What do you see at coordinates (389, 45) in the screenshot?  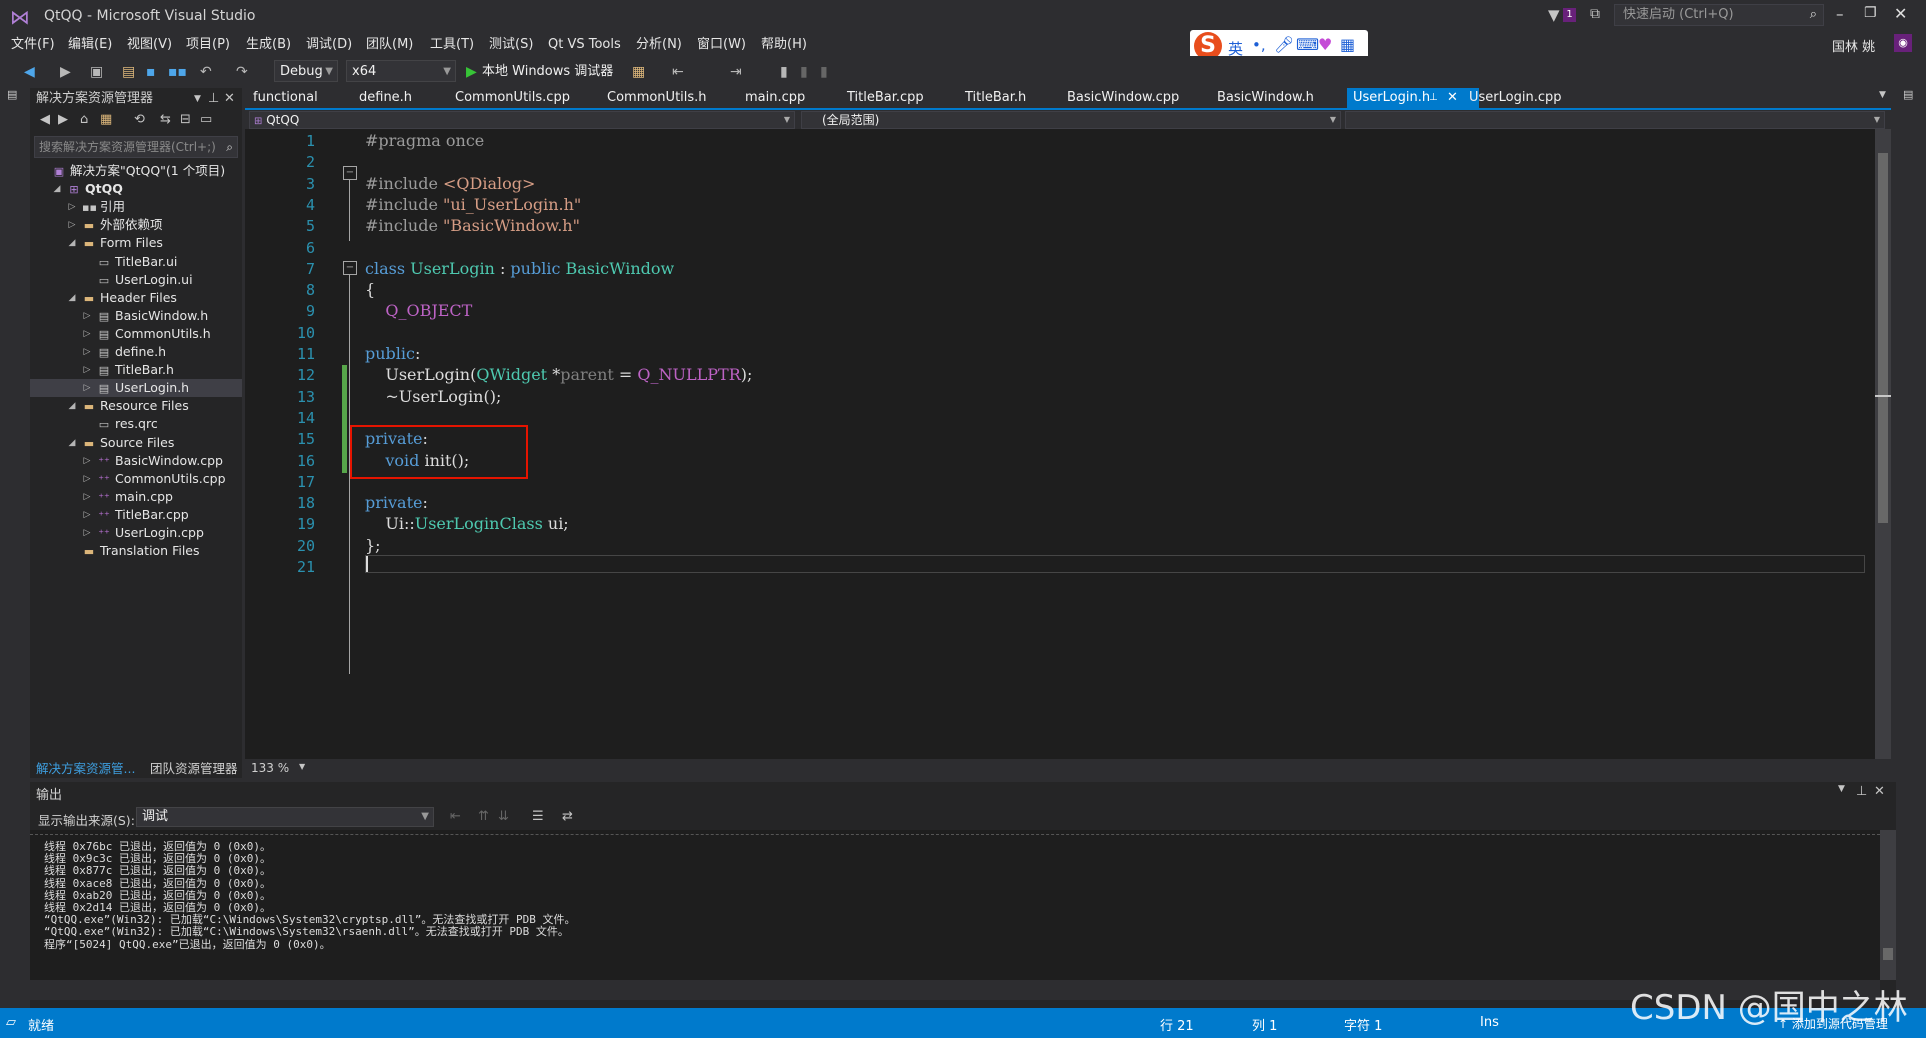 I see `menu-team: 团队(M)` at bounding box center [389, 45].